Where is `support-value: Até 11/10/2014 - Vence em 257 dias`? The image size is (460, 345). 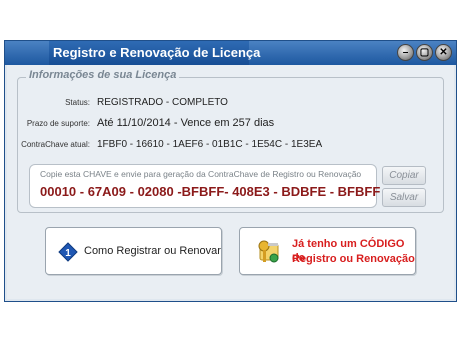
support-value: Até 11/10/2014 - Vence em 257 dias is located at coordinates (186, 123).